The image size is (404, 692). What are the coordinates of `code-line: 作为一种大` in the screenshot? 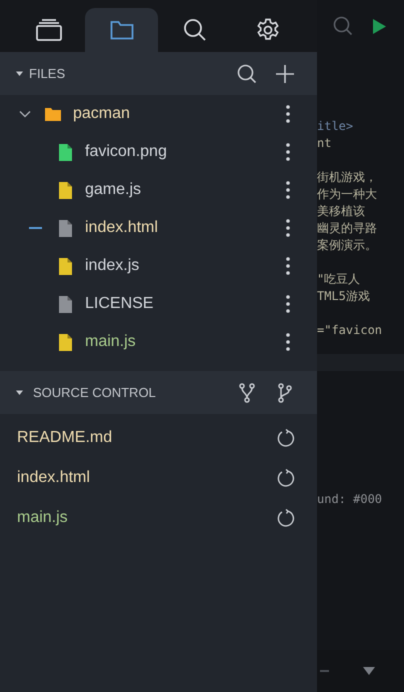 It's located at (347, 194).